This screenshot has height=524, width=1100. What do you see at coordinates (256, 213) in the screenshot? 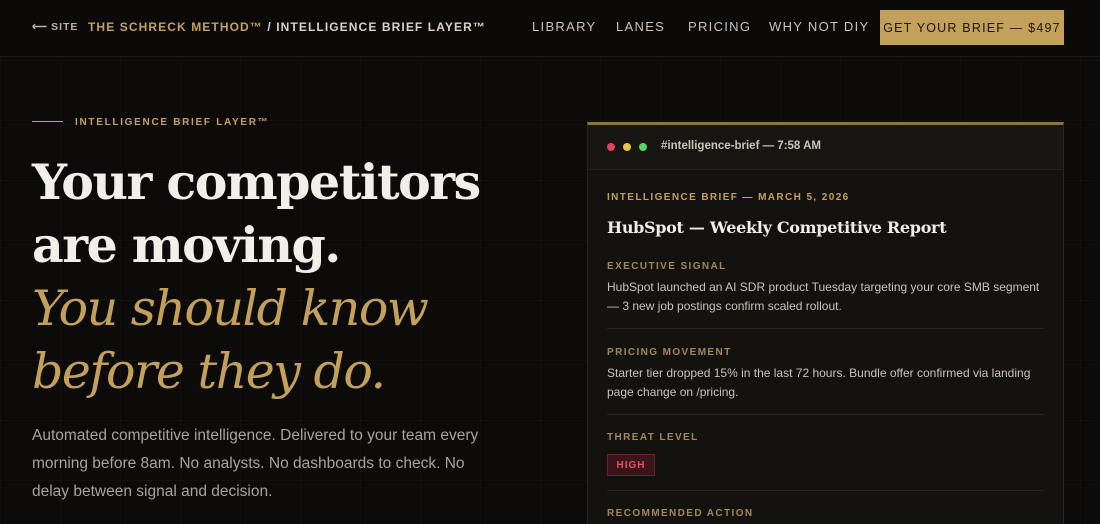
I see `hero-headline: Your competitors are moving.` at bounding box center [256, 213].